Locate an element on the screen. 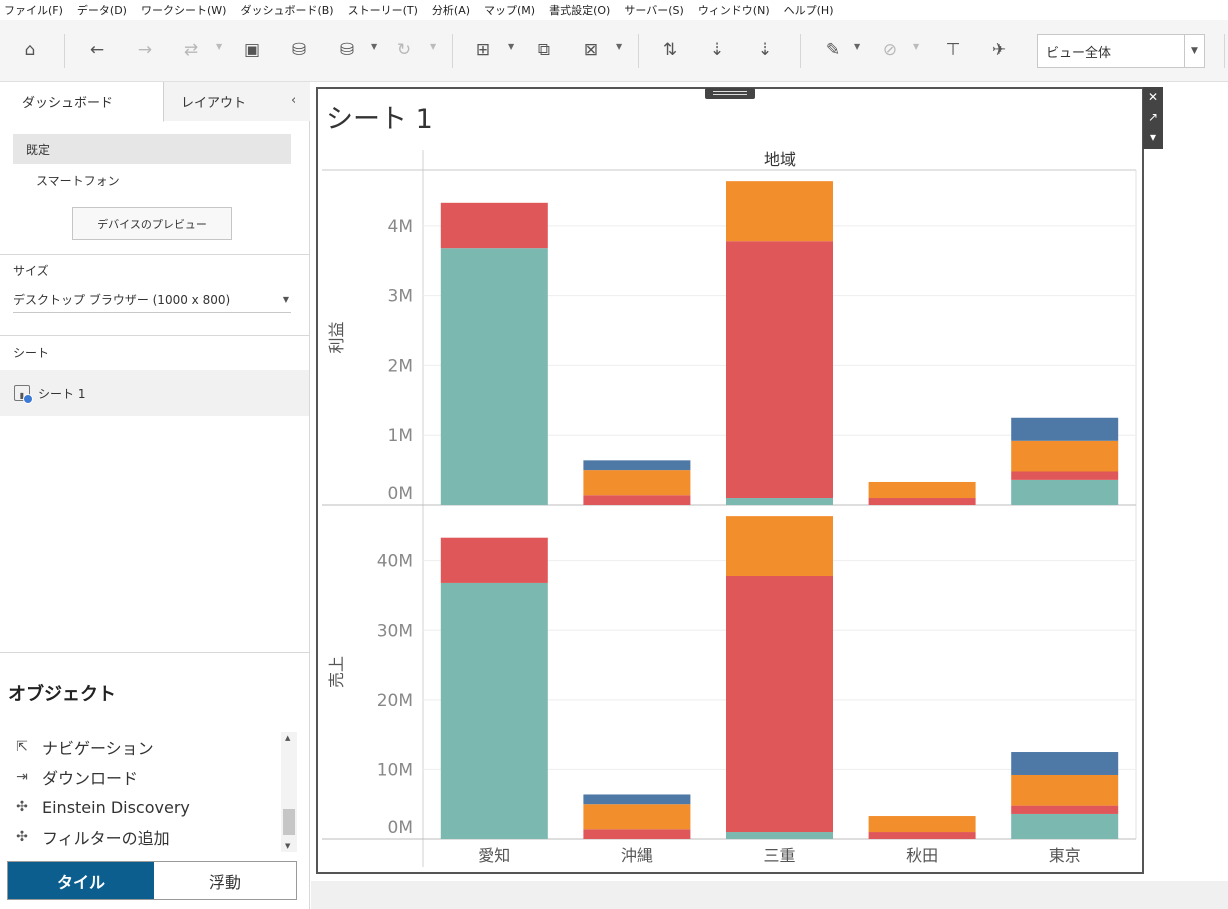  clear-sheet-icon: ⊠ is located at coordinates (591, 50).